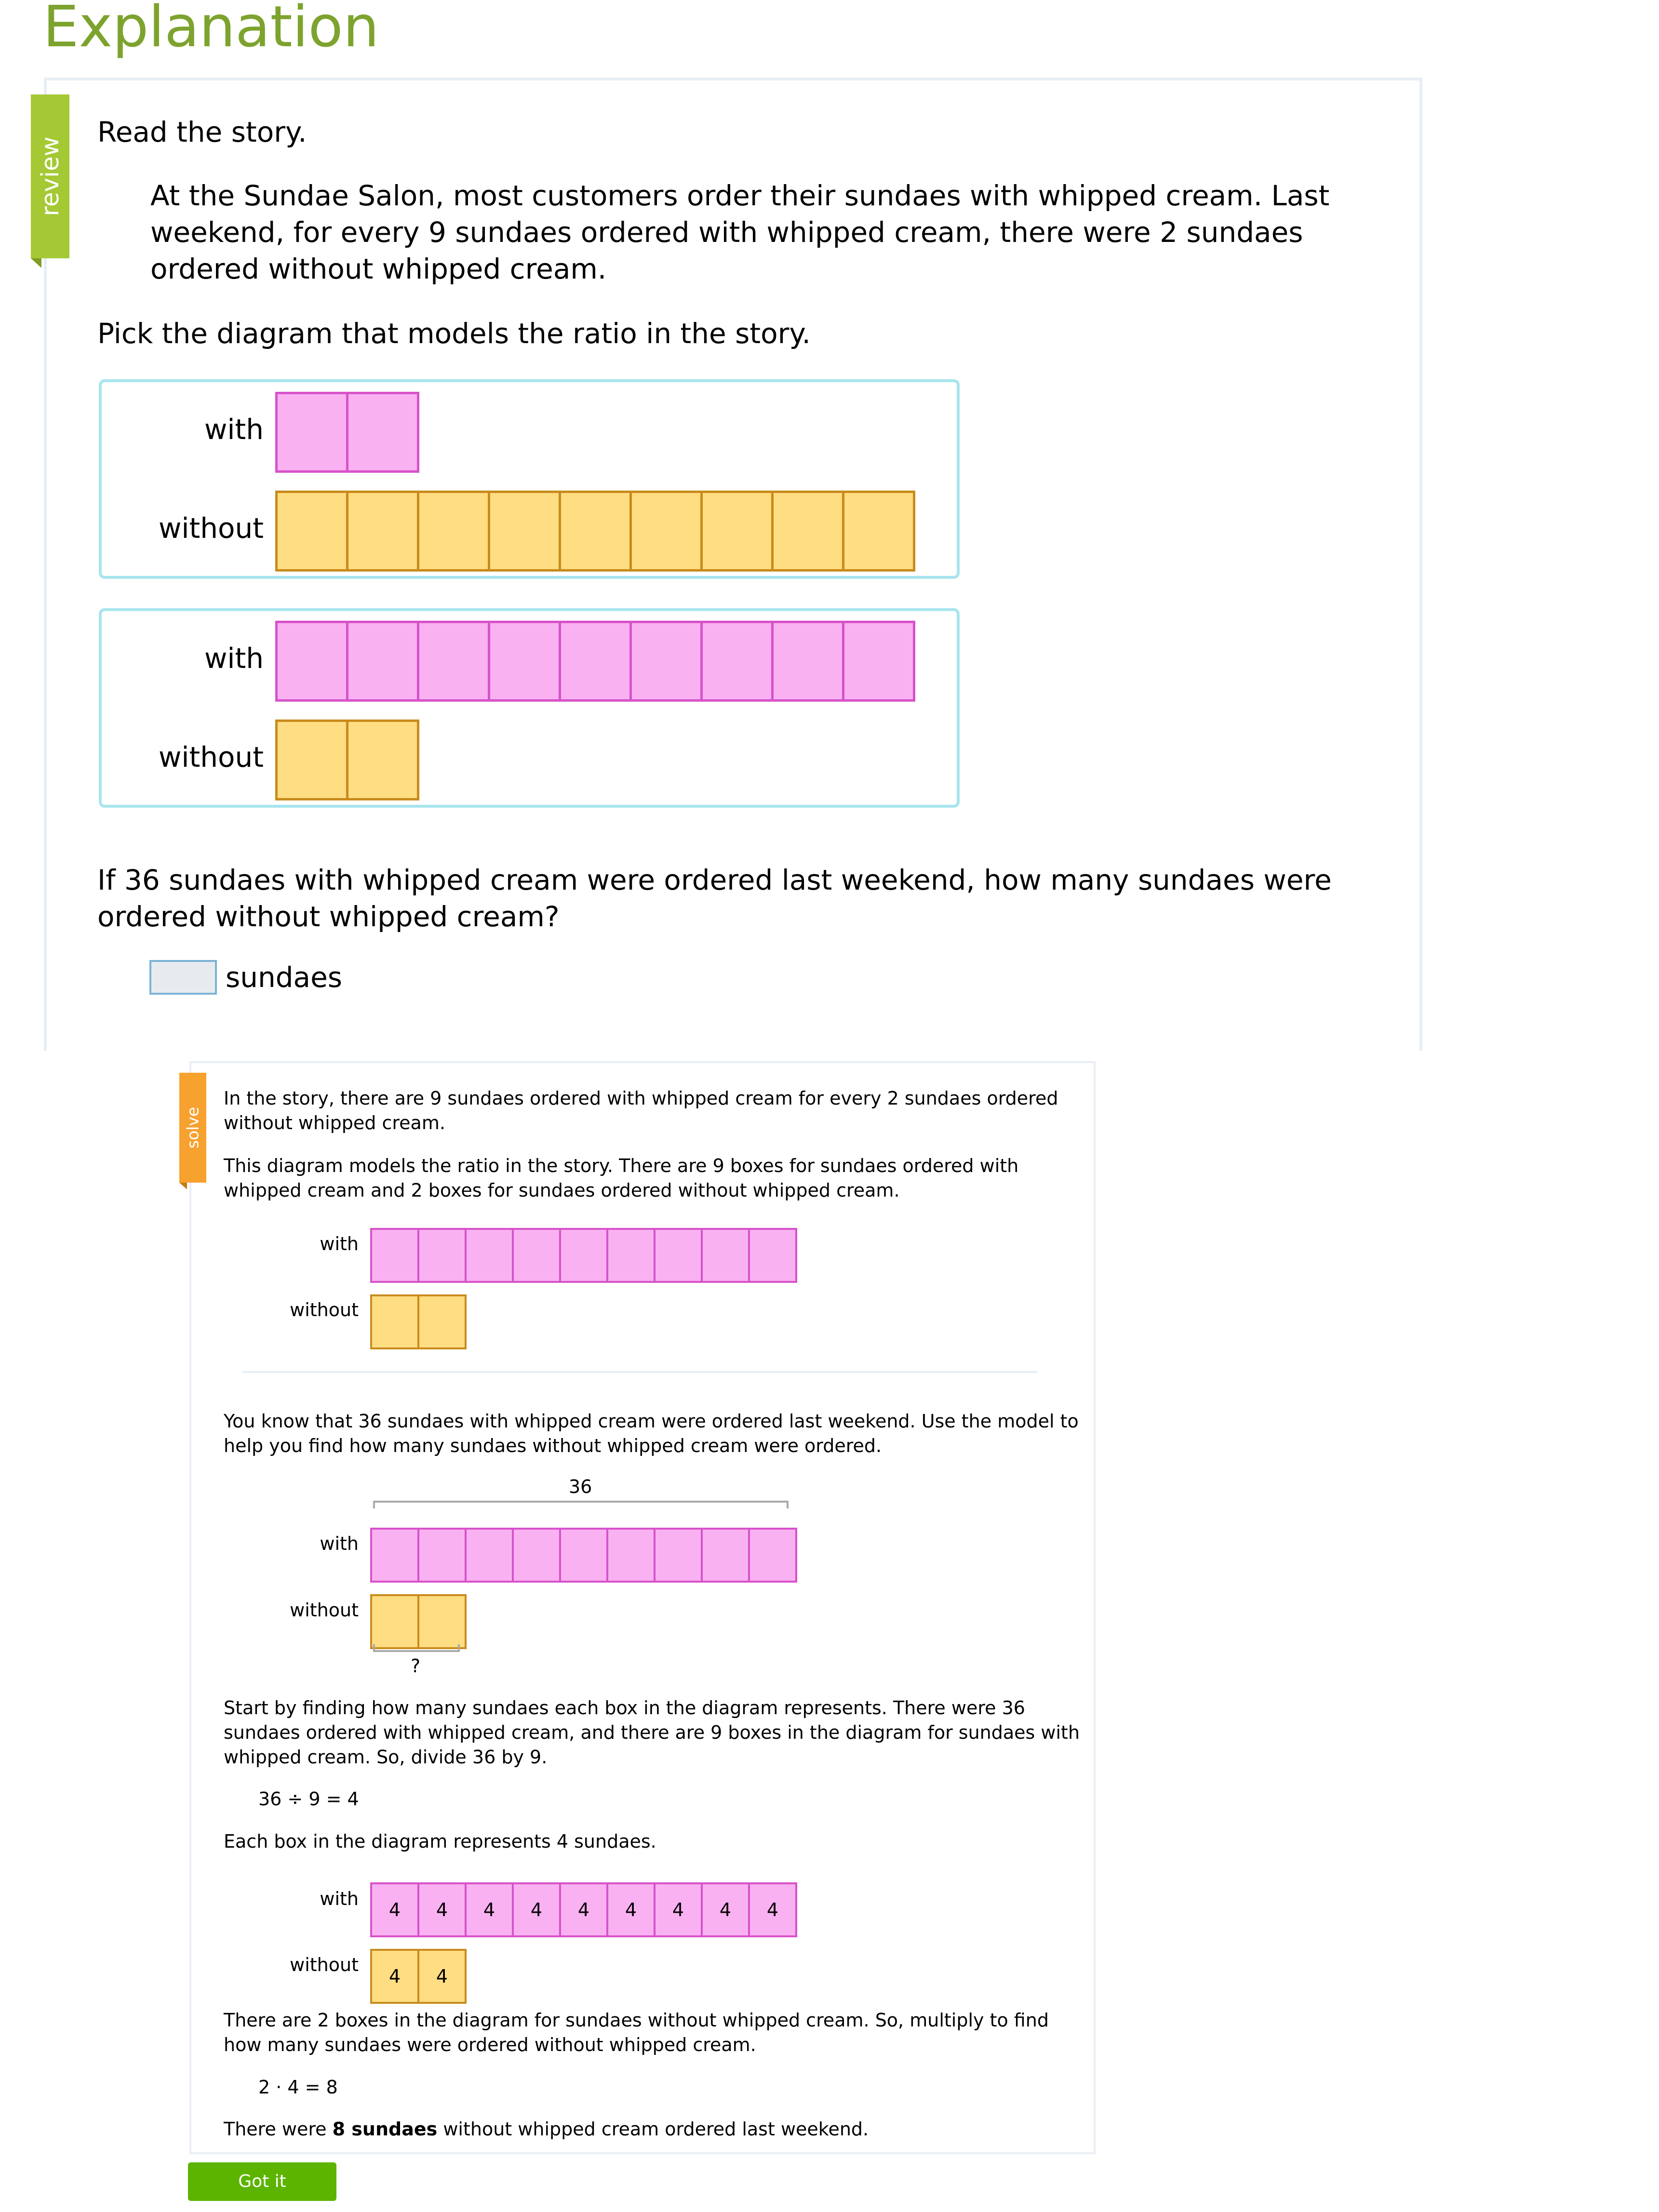 This screenshot has width=1659, height=2212. Describe the element at coordinates (334, 1122) in the screenshot. I see `solve-text: without whipped cream.` at that location.